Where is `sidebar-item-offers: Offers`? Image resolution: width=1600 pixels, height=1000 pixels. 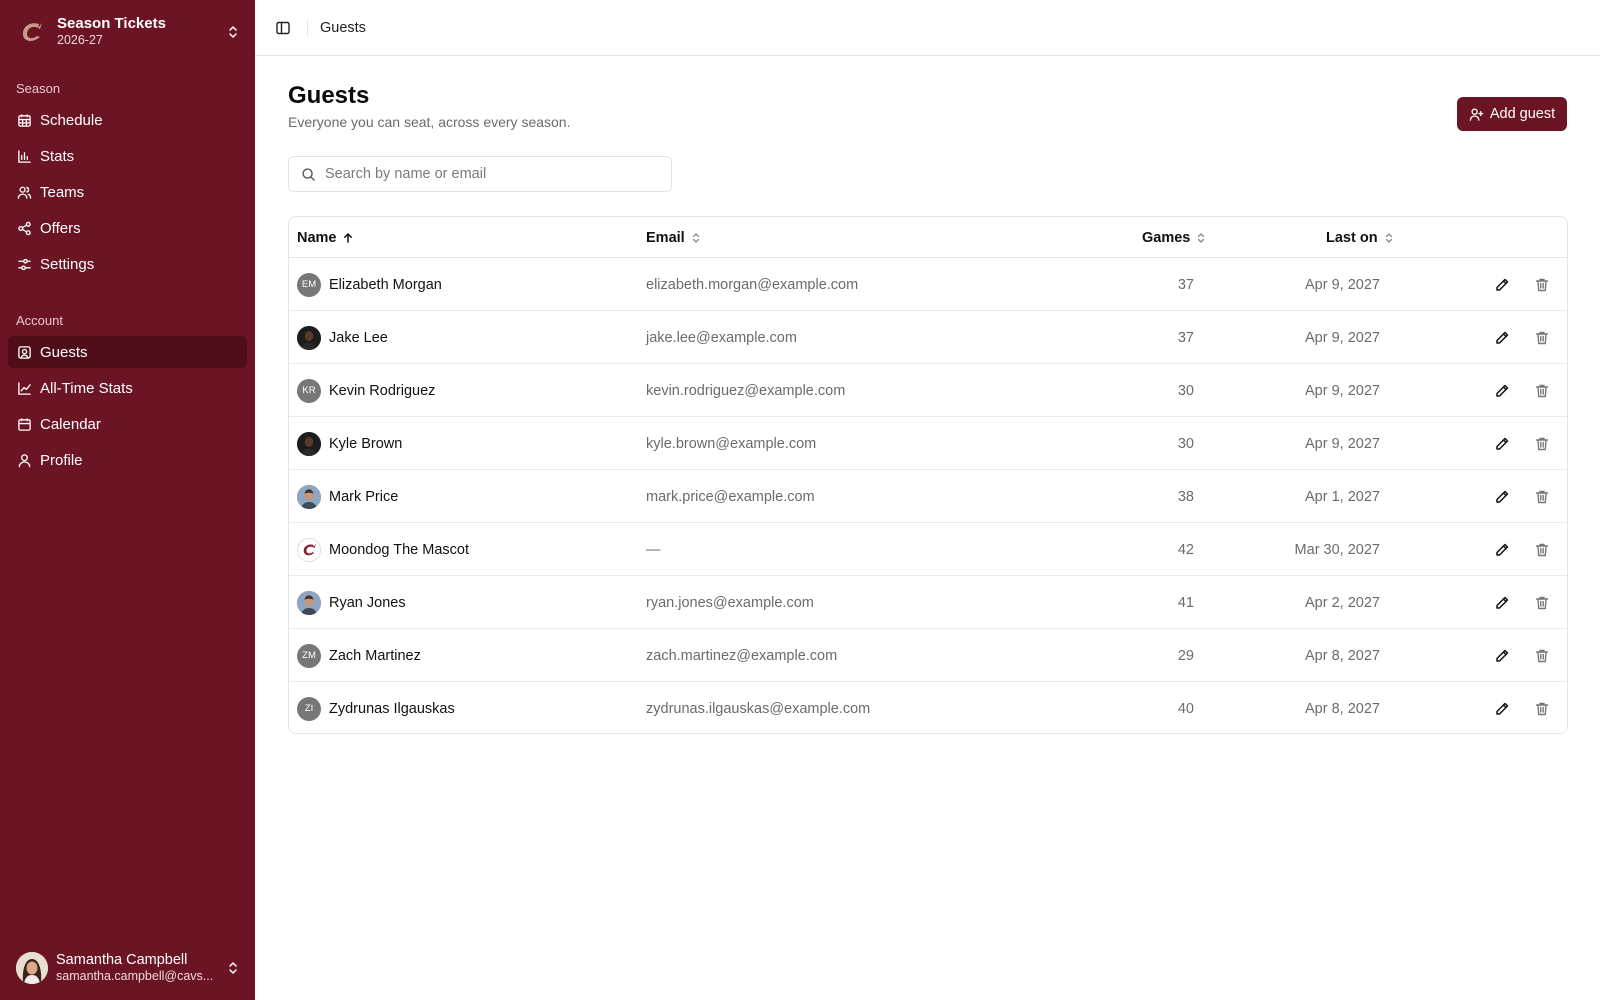
sidebar-item-offers: Offers is located at coordinates (127, 228).